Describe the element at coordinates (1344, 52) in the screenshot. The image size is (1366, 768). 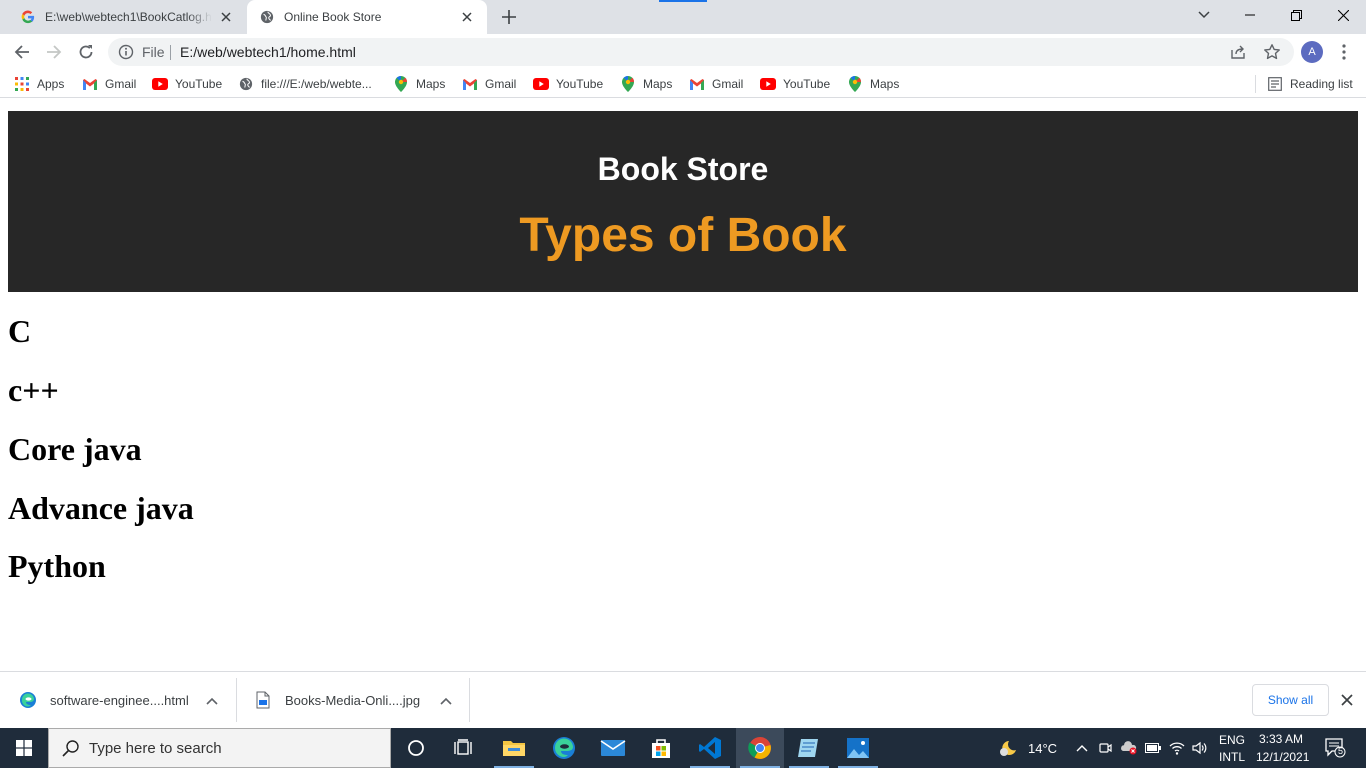
I see `more-menu-icon` at that location.